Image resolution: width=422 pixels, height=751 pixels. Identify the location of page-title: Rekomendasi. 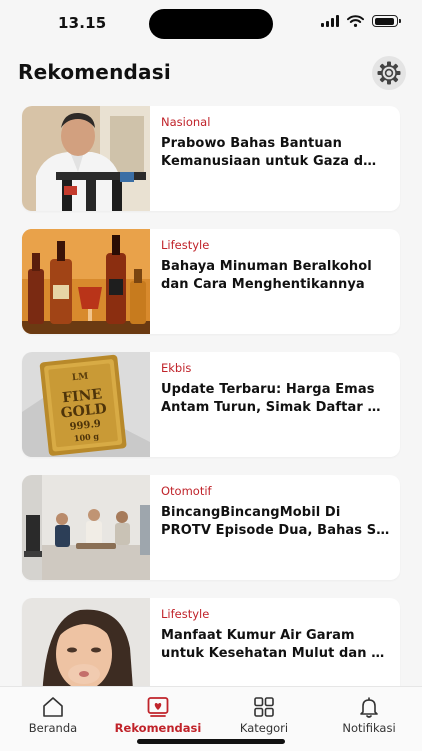
(94, 72).